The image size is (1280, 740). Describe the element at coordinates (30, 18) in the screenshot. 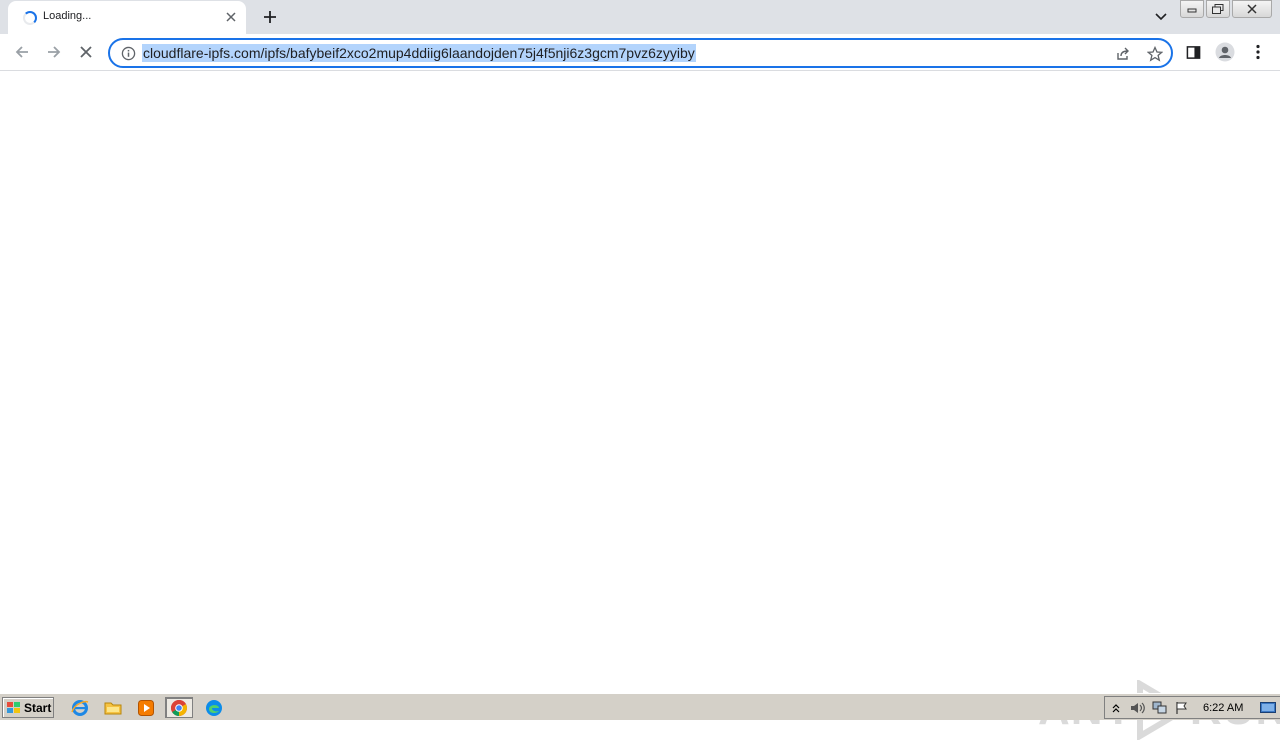

I see `loading-spinner-icon` at that location.